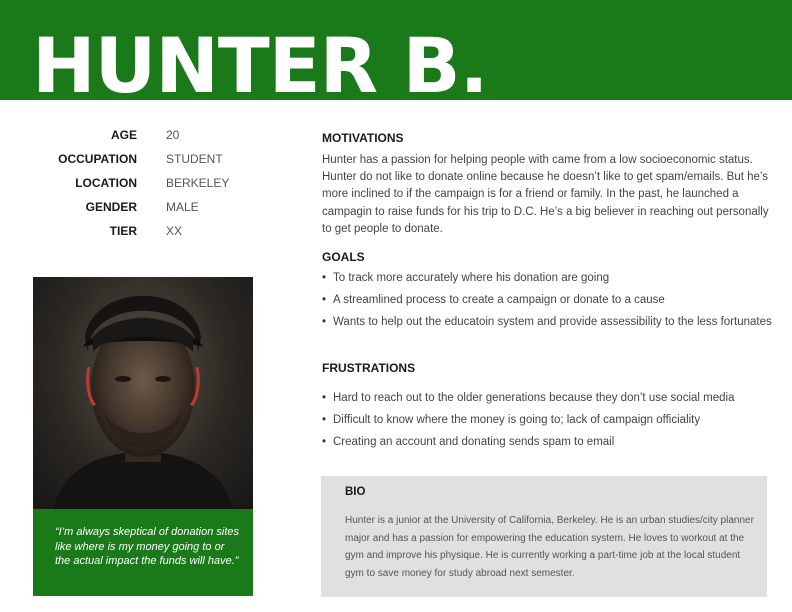 This screenshot has width=792, height=612. Describe the element at coordinates (260, 65) in the screenshot. I see `persona-name: HUNTER B.` at that location.